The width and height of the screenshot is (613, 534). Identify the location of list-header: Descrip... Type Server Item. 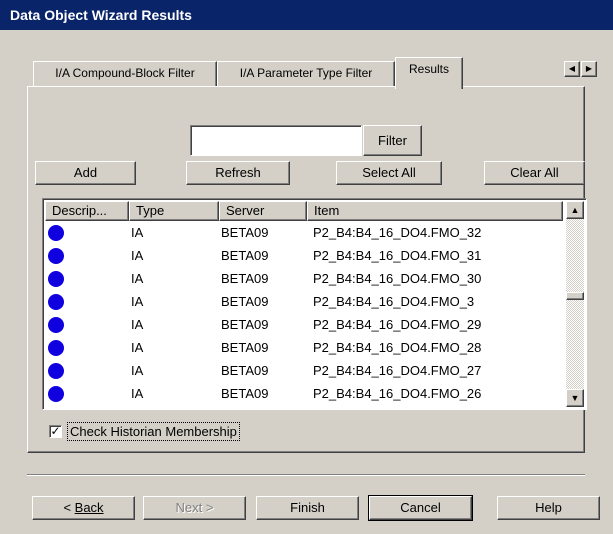
(304, 211).